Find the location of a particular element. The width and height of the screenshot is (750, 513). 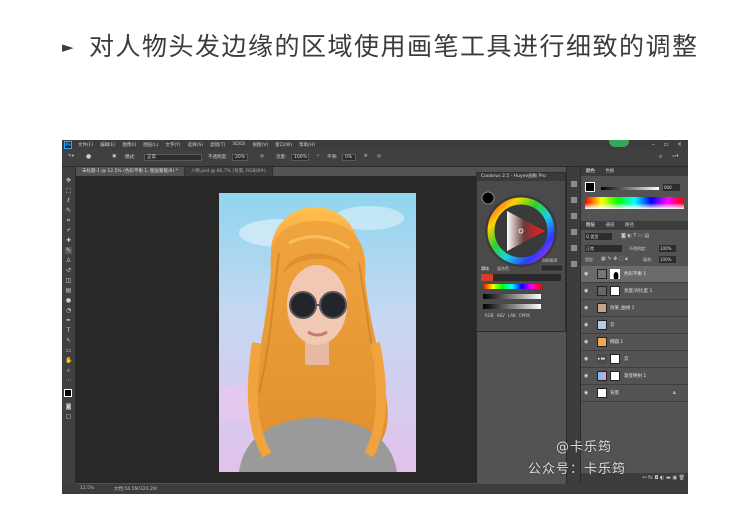

layer-filter-kind: Q 类型 is located at coordinates (598, 236).